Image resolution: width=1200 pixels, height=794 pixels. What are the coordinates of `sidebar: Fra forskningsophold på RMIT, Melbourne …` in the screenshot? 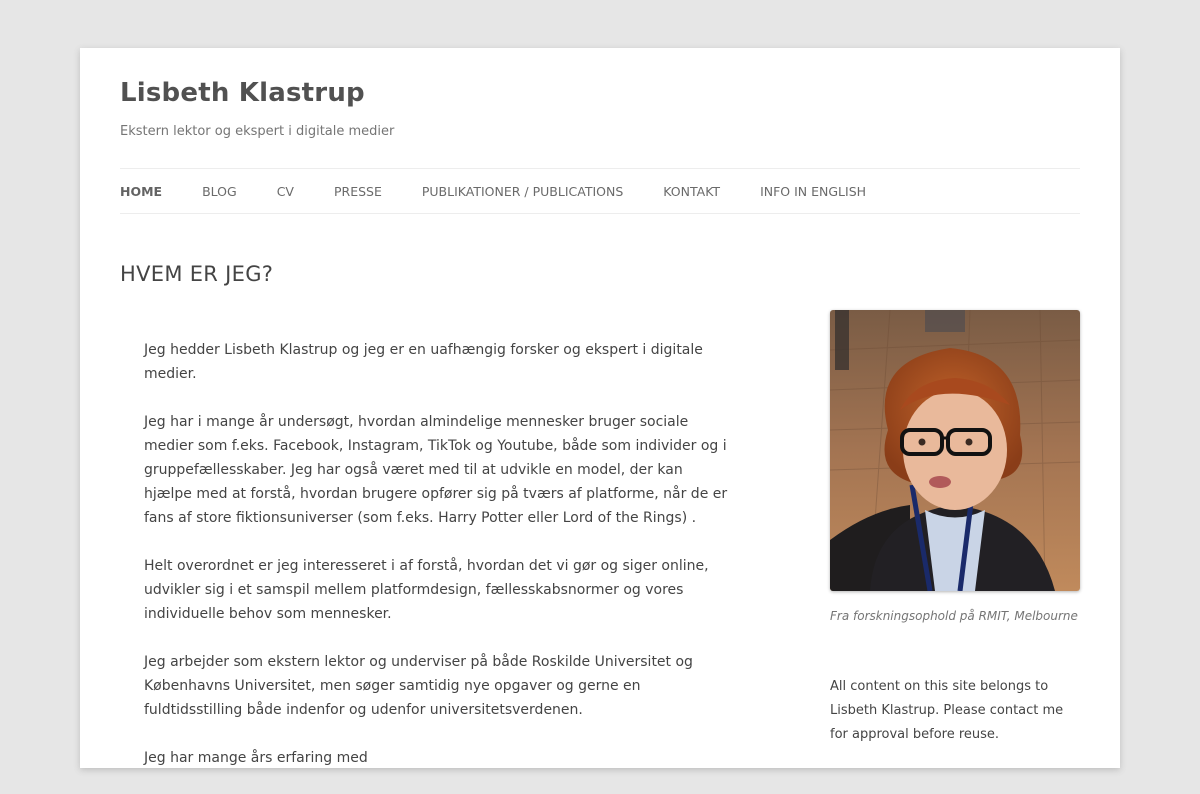 It's located at (955, 528).